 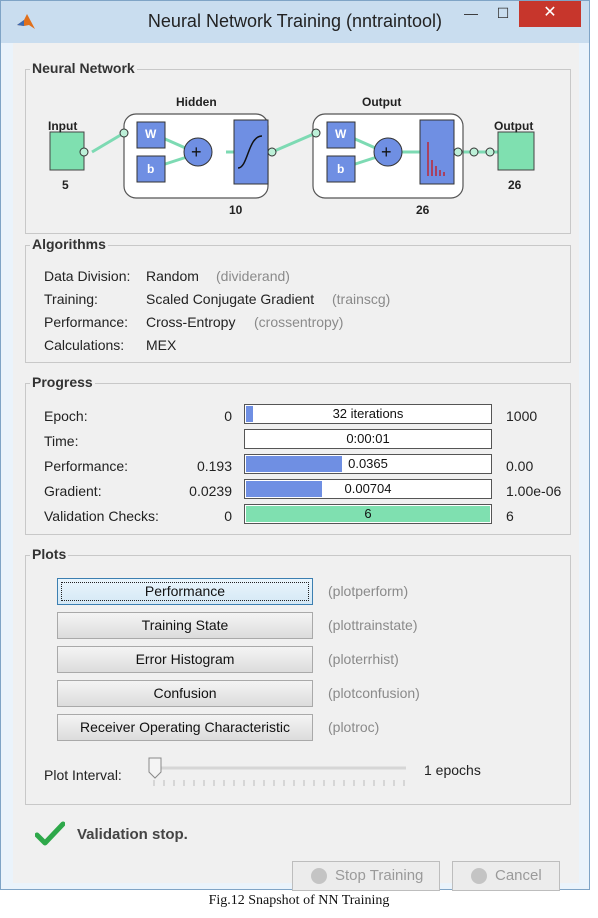 I want to click on progress-title: Progress, so click(x=62, y=382).